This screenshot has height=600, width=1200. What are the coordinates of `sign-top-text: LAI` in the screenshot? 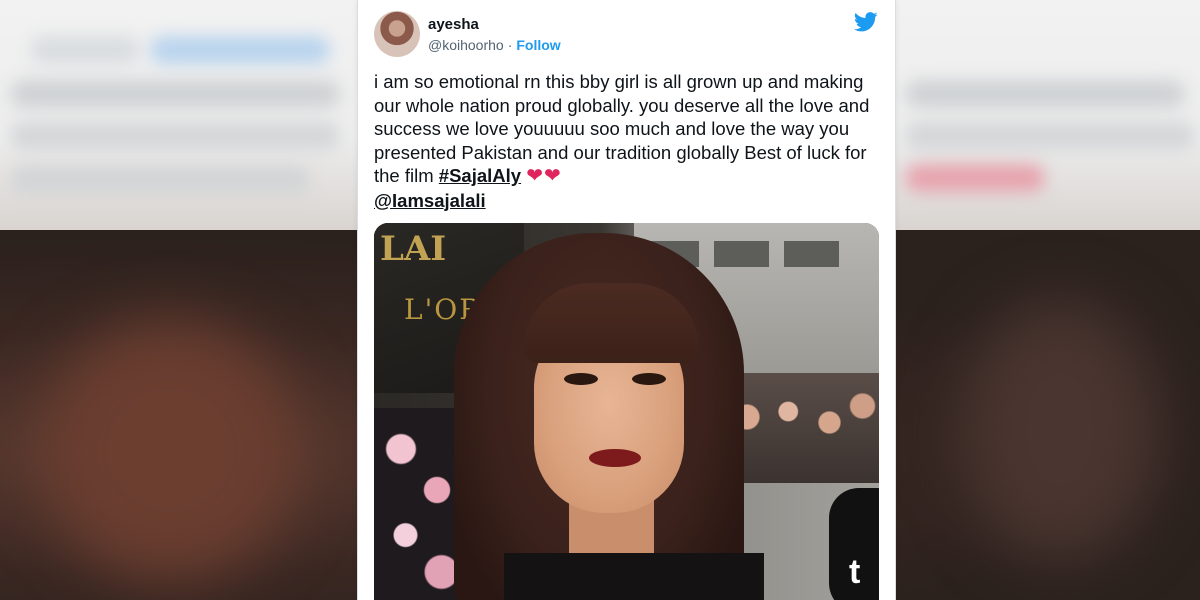 It's located at (413, 249).